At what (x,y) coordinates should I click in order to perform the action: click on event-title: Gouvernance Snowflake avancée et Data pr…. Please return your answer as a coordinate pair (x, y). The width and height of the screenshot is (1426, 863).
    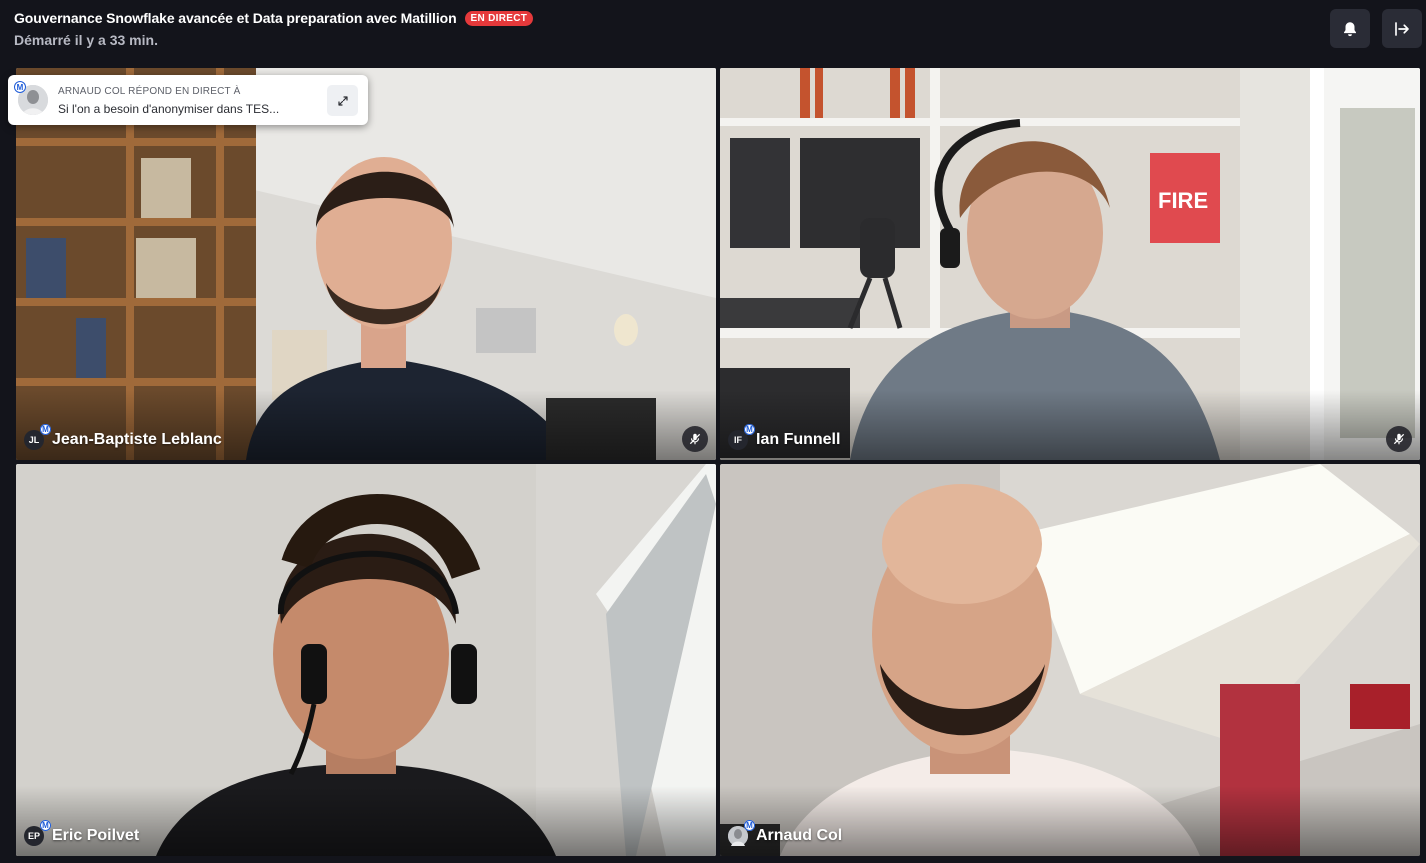
    Looking at the image, I should click on (235, 18).